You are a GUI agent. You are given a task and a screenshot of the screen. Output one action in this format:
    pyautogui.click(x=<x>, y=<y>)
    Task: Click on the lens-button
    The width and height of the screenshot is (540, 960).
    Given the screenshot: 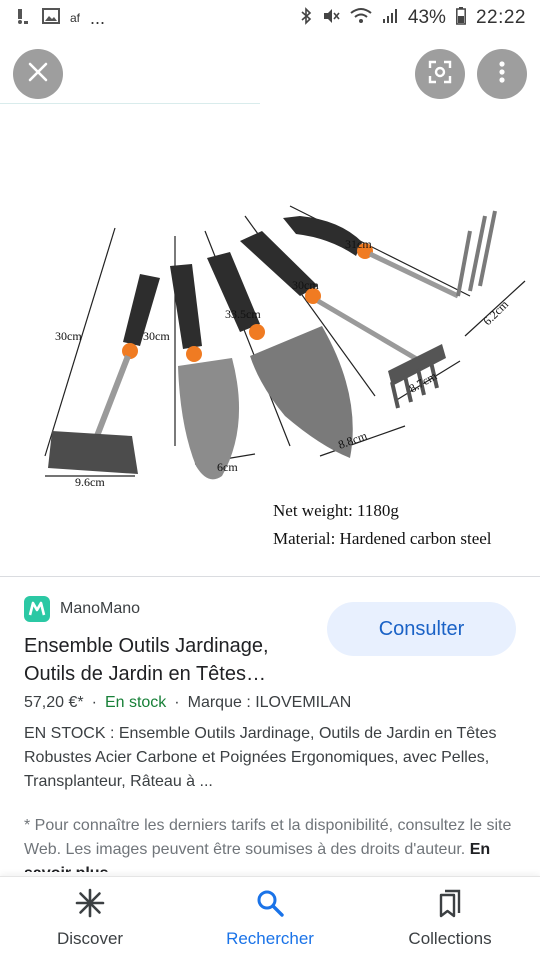 What is the action you would take?
    pyautogui.click(x=440, y=74)
    